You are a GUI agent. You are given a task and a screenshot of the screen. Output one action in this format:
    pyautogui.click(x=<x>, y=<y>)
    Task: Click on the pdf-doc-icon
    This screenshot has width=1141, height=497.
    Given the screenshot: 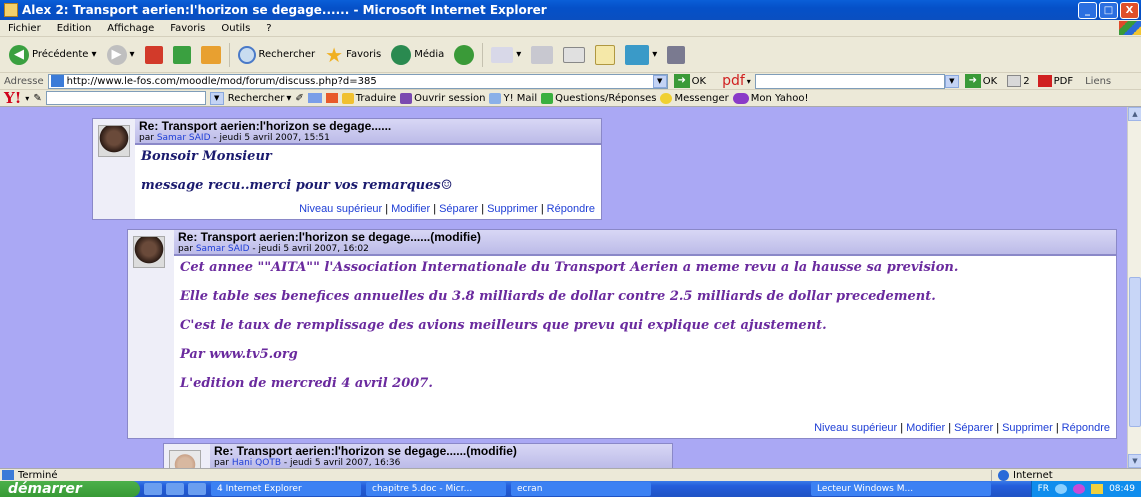 What is the action you would take?
    pyautogui.click(x=1044, y=81)
    